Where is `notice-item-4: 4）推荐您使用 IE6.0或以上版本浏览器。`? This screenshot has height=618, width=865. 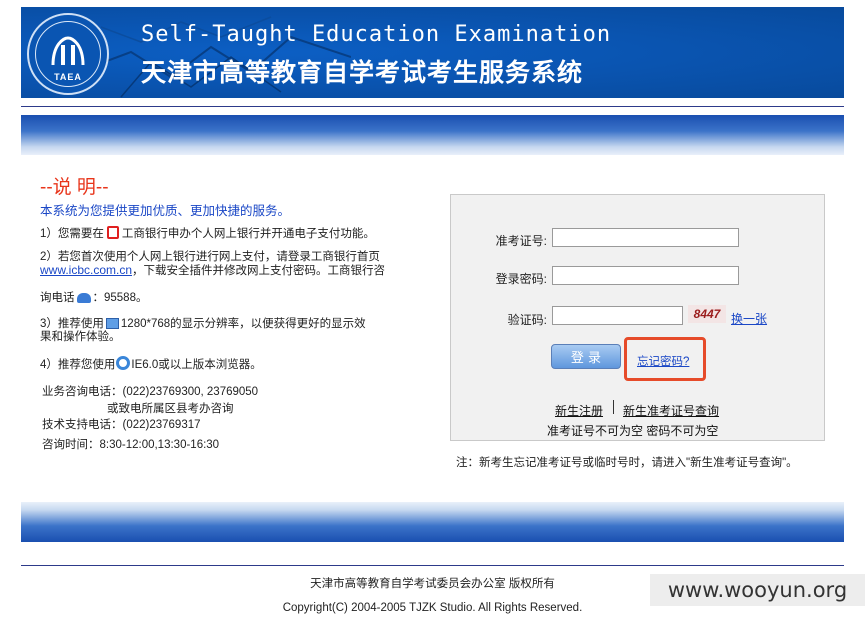
notice-item-4: 4）推荐您使用 IE6.0或以上版本浏览器。 is located at coordinates (215, 364).